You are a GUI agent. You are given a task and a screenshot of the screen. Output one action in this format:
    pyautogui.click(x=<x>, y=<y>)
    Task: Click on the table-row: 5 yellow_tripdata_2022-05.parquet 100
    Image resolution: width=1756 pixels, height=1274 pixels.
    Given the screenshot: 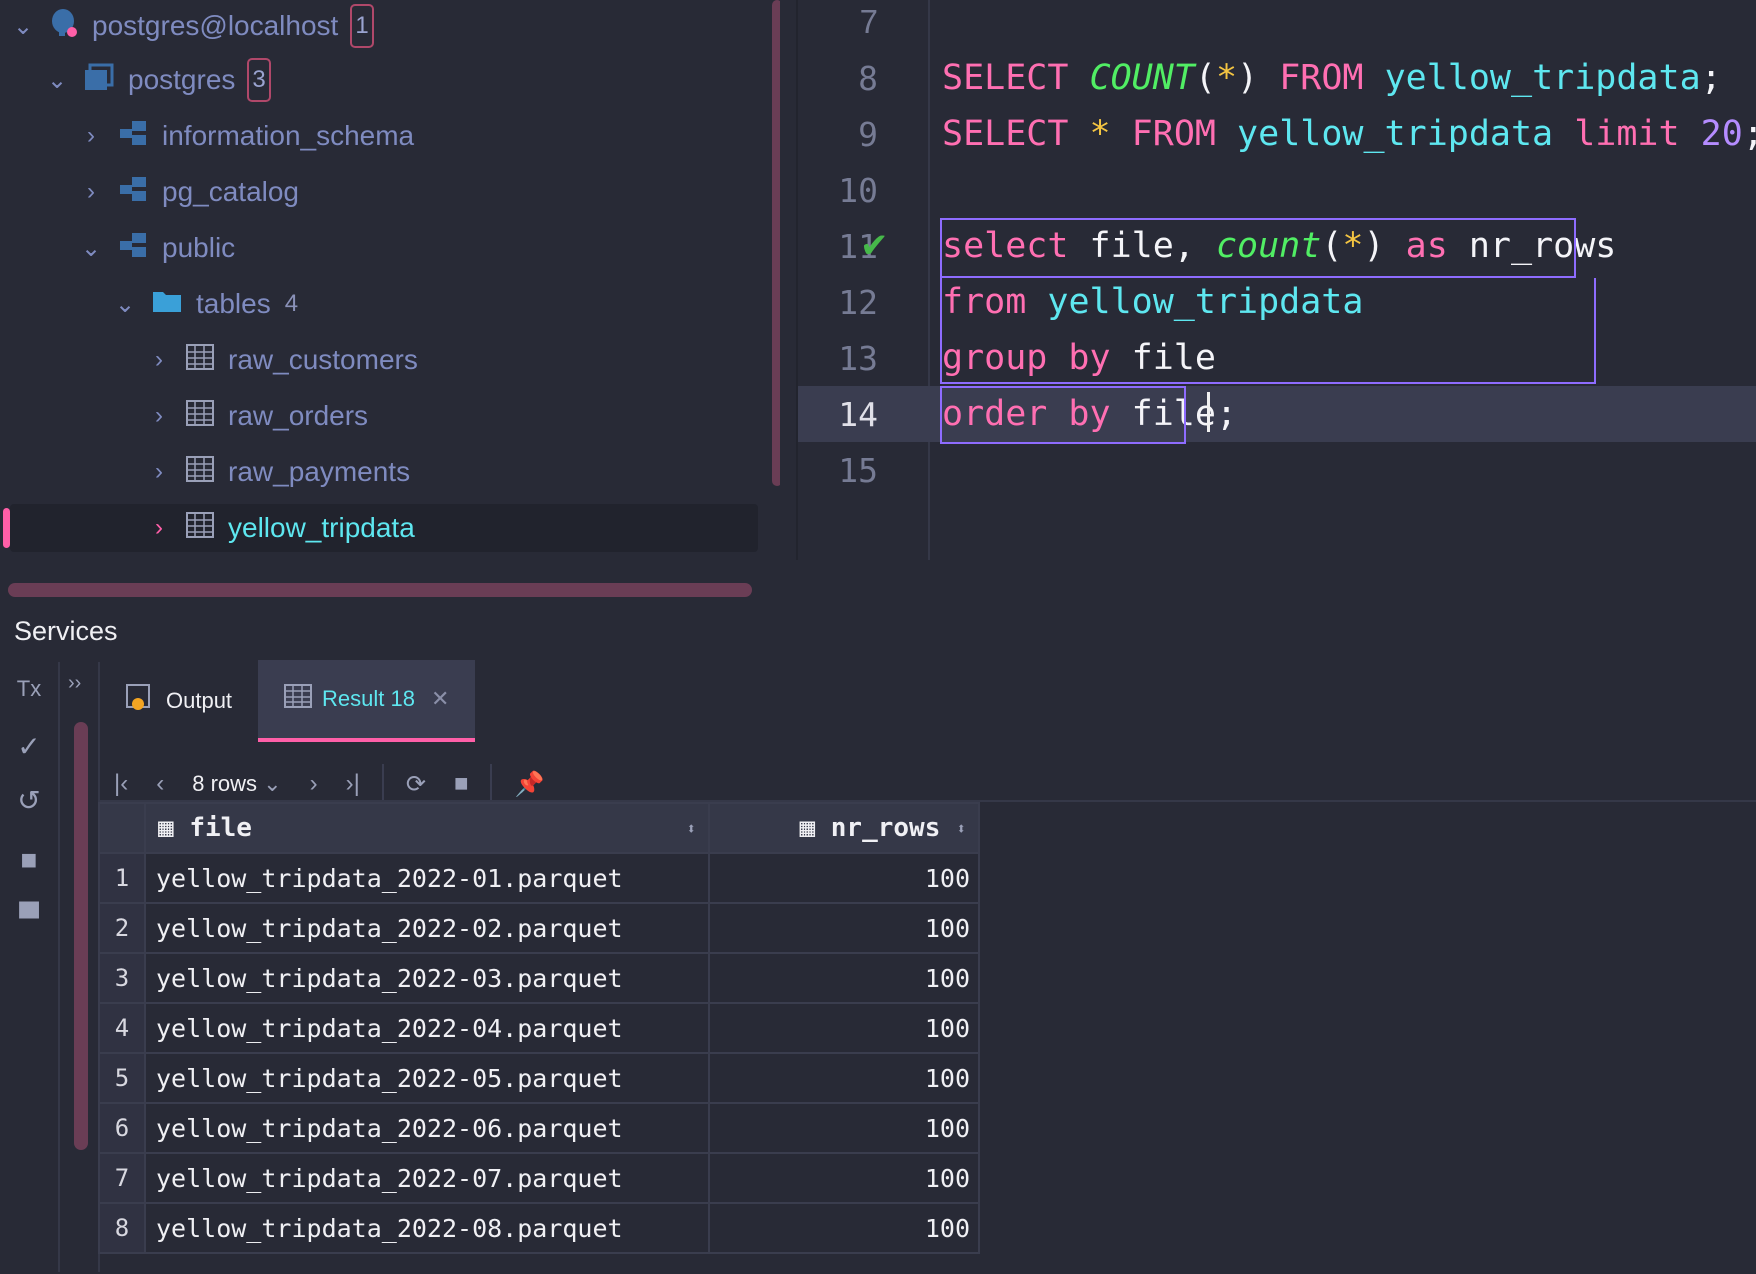 What is the action you would take?
    pyautogui.click(x=539, y=1078)
    